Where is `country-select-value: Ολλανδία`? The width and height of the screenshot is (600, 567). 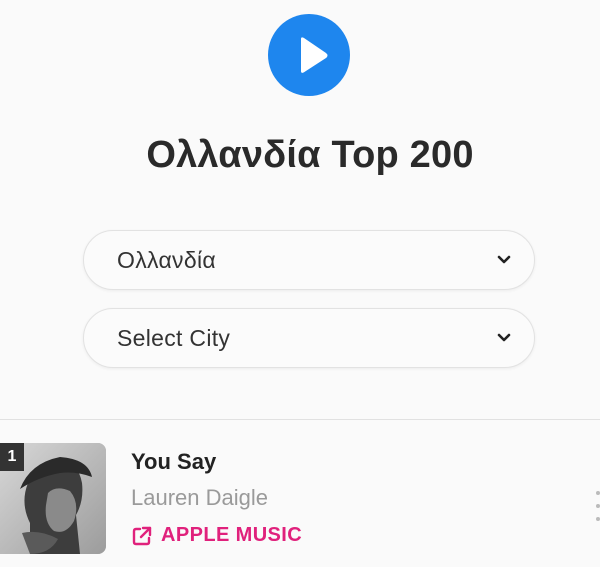
country-select-value: Ολλανδία is located at coordinates (166, 259).